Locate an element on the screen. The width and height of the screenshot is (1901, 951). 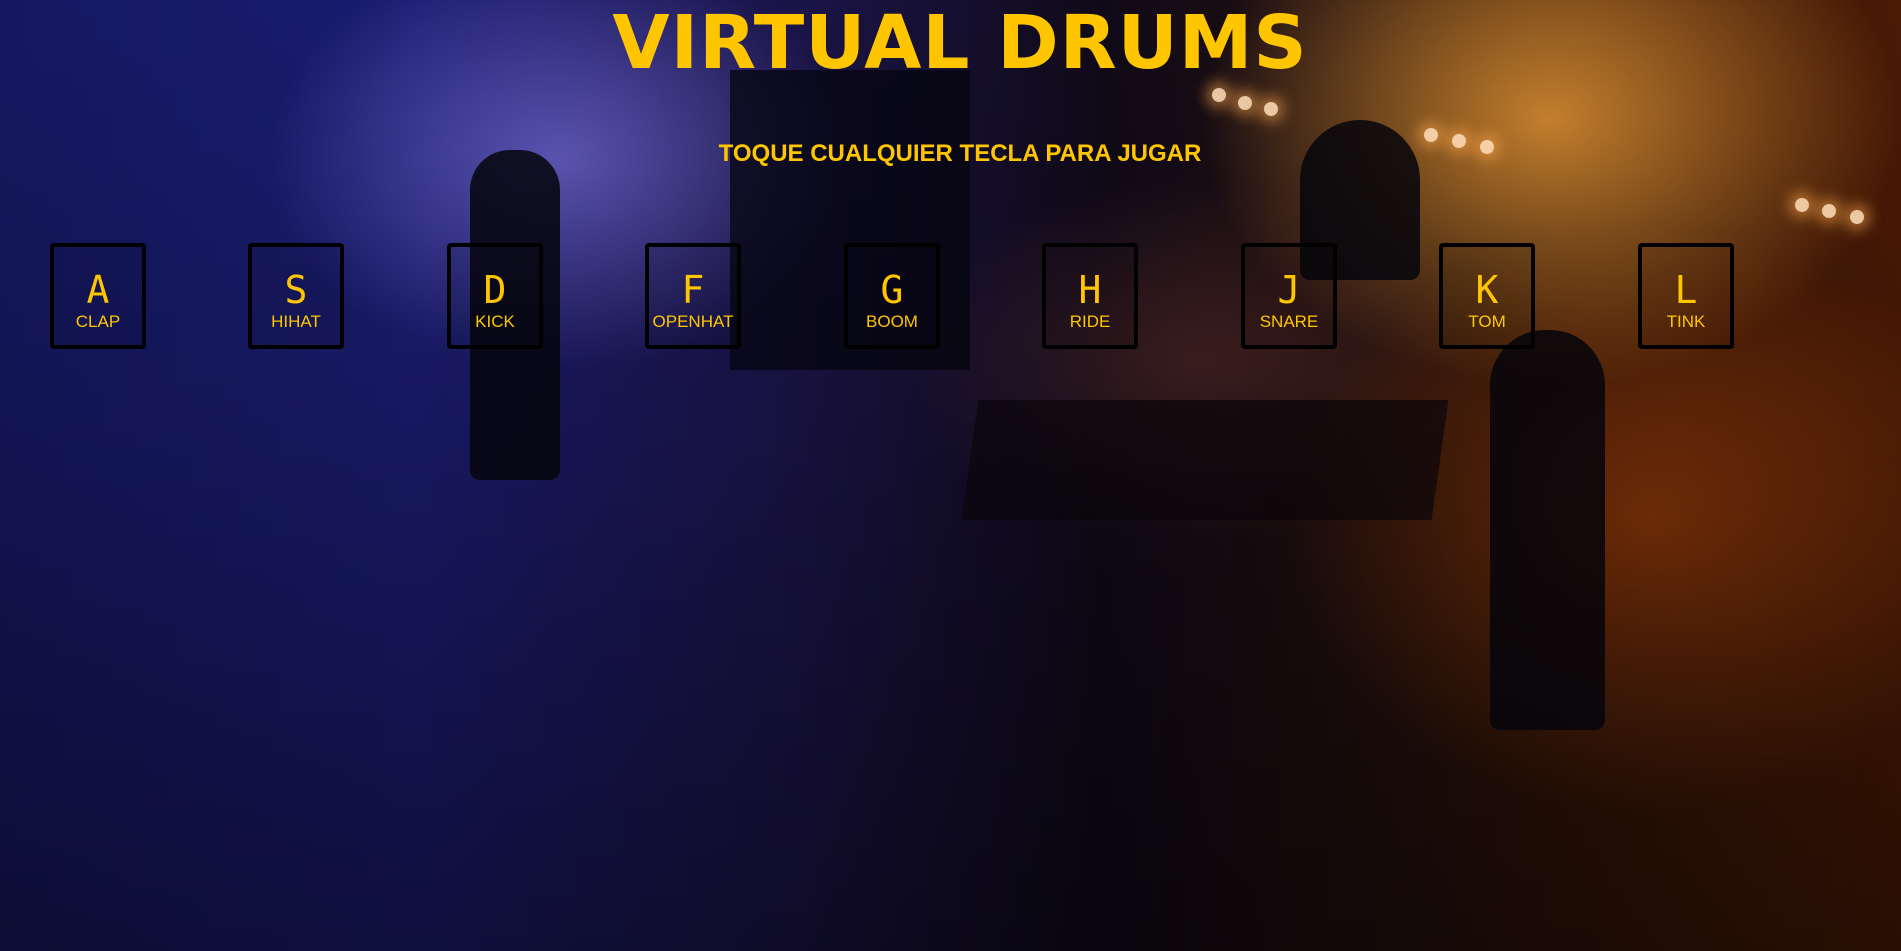
drum-key-hihat: S HIHAT is located at coordinates (296, 296).